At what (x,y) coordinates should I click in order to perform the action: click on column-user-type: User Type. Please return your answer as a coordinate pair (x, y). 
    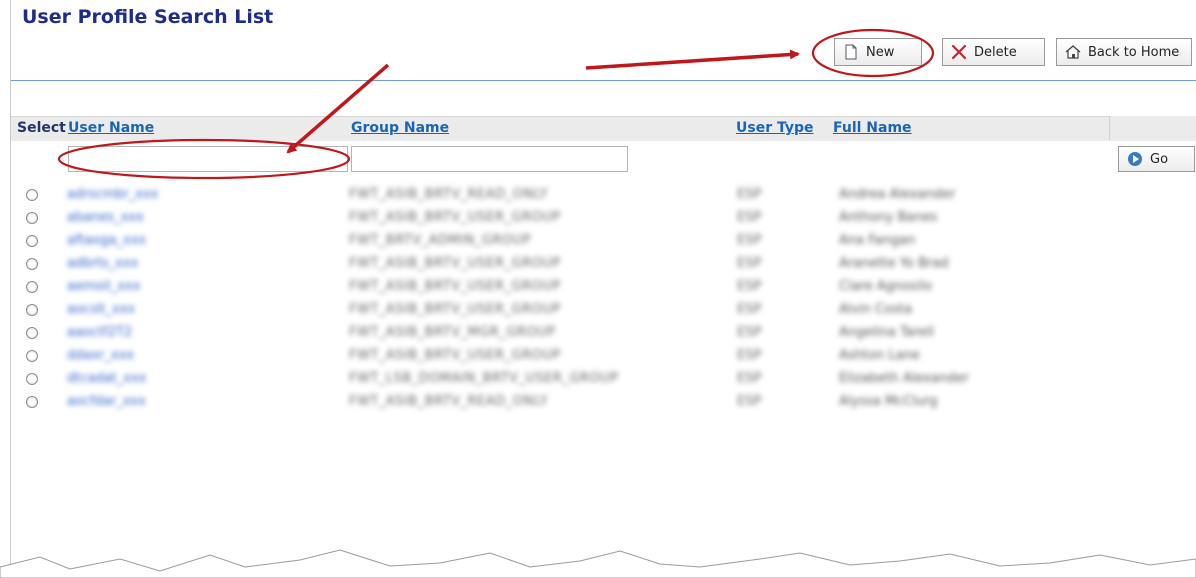
    Looking at the image, I should click on (775, 128).